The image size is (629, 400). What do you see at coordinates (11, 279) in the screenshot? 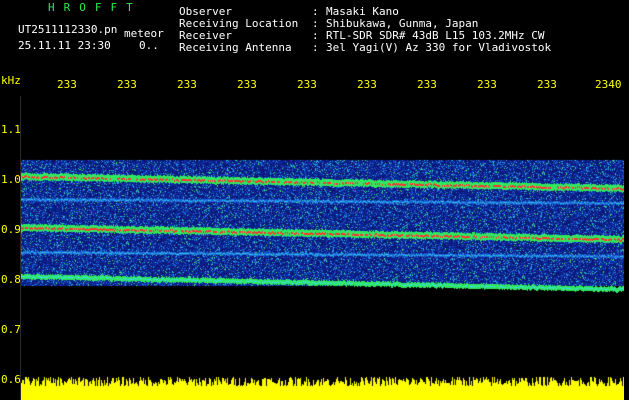
I see `y-tick-label: 0.8` at bounding box center [11, 279].